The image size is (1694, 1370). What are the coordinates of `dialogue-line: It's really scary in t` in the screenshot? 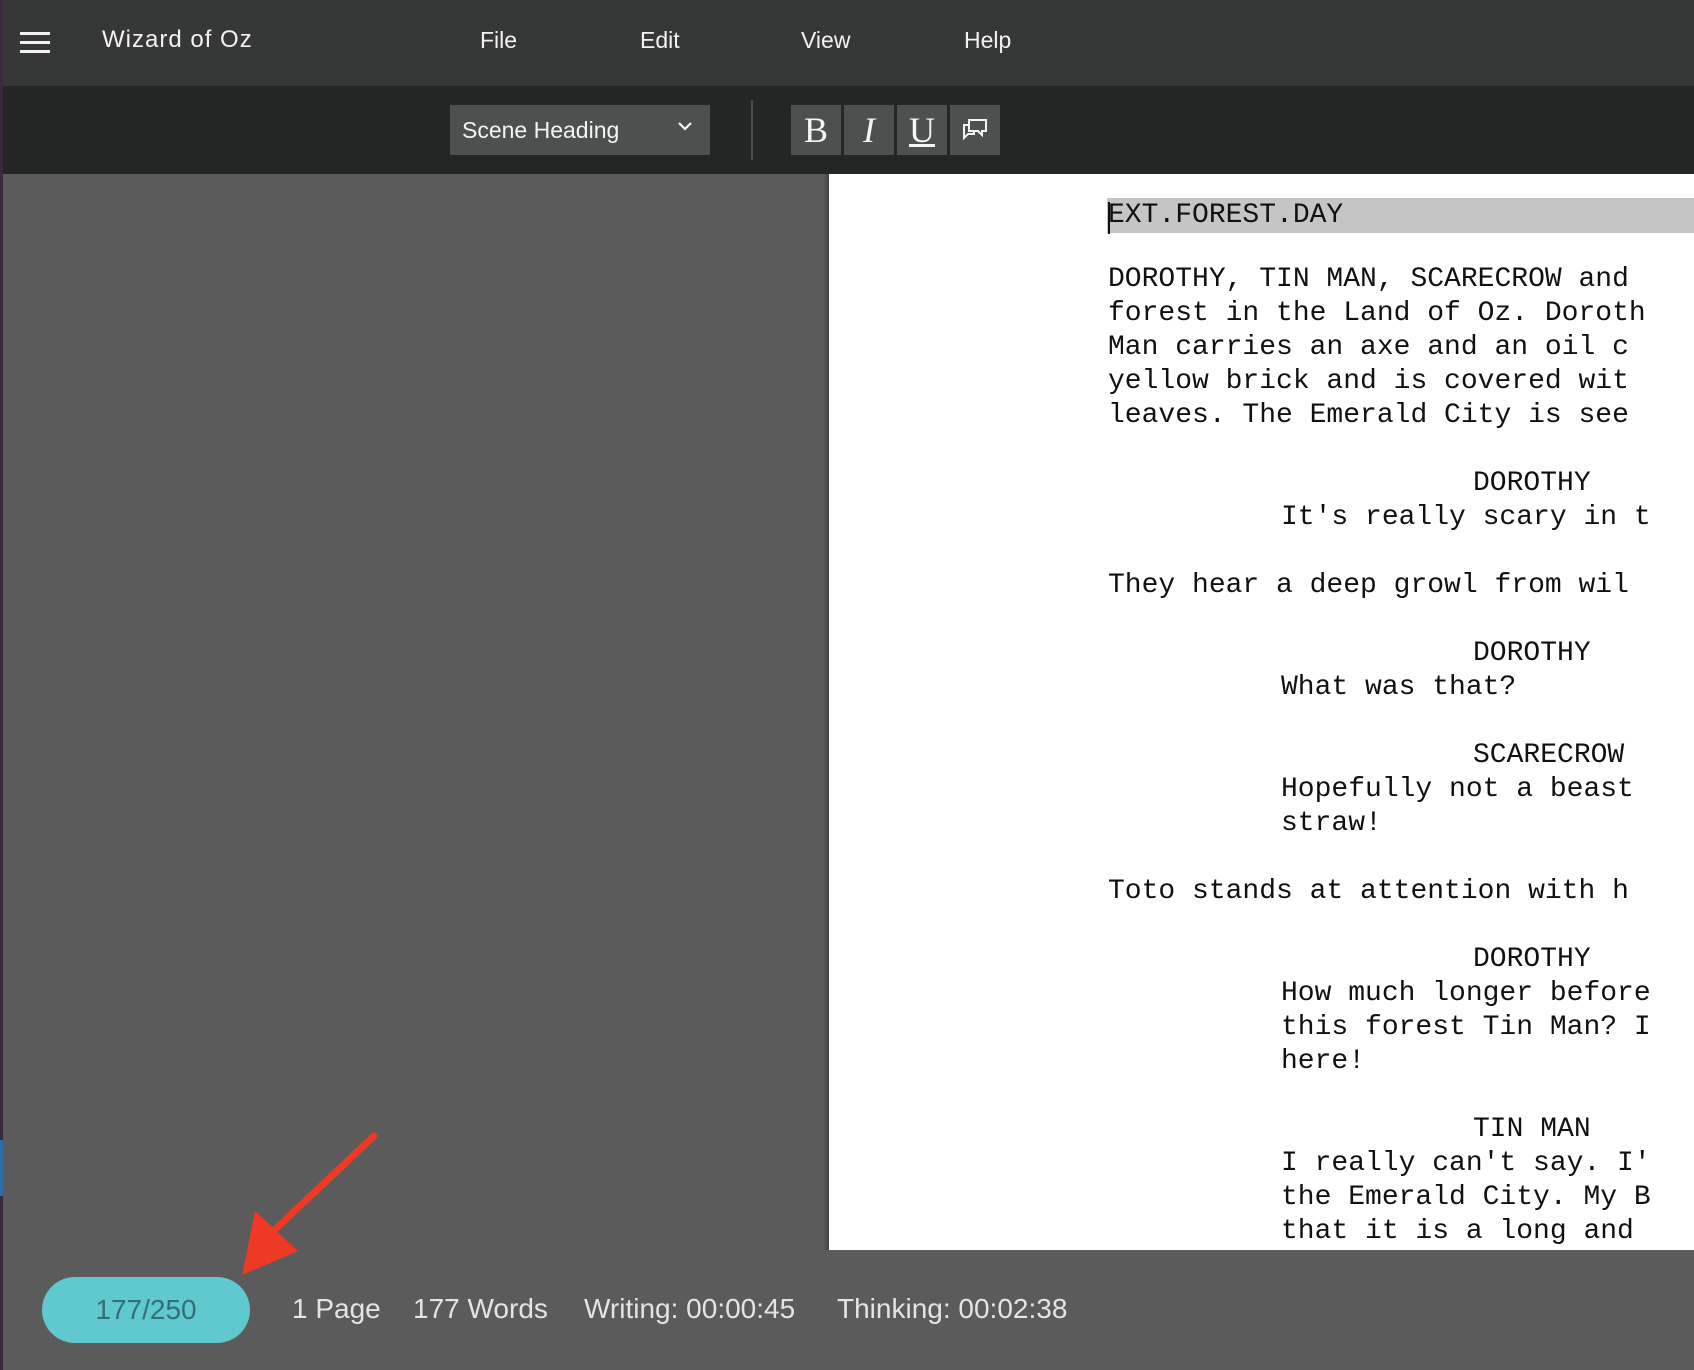 It's located at (1466, 517).